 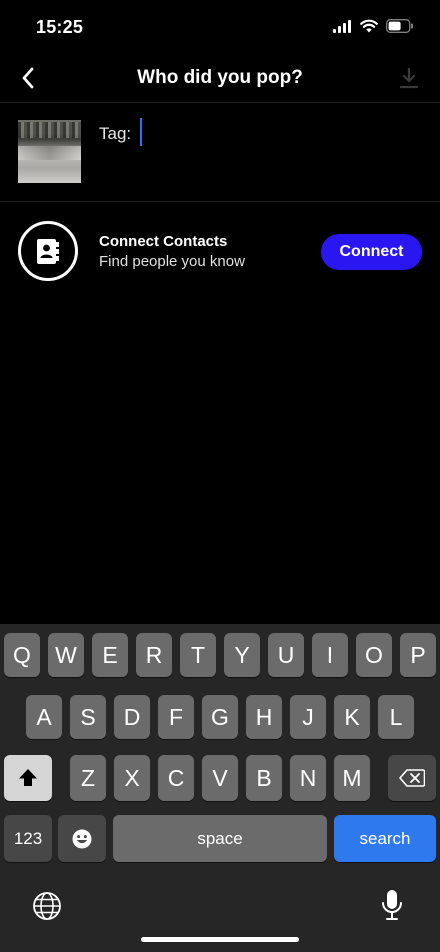 I want to click on tag-label: Tag:, so click(x=115, y=133).